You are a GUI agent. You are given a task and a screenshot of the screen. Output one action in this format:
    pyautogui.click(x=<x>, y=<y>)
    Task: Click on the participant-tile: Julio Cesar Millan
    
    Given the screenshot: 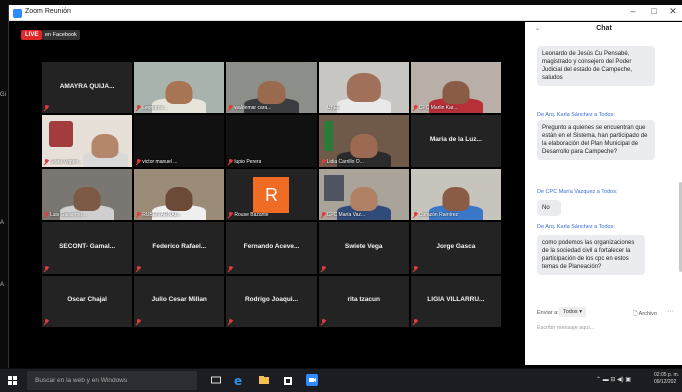 What is the action you would take?
    pyautogui.click(x=179, y=301)
    